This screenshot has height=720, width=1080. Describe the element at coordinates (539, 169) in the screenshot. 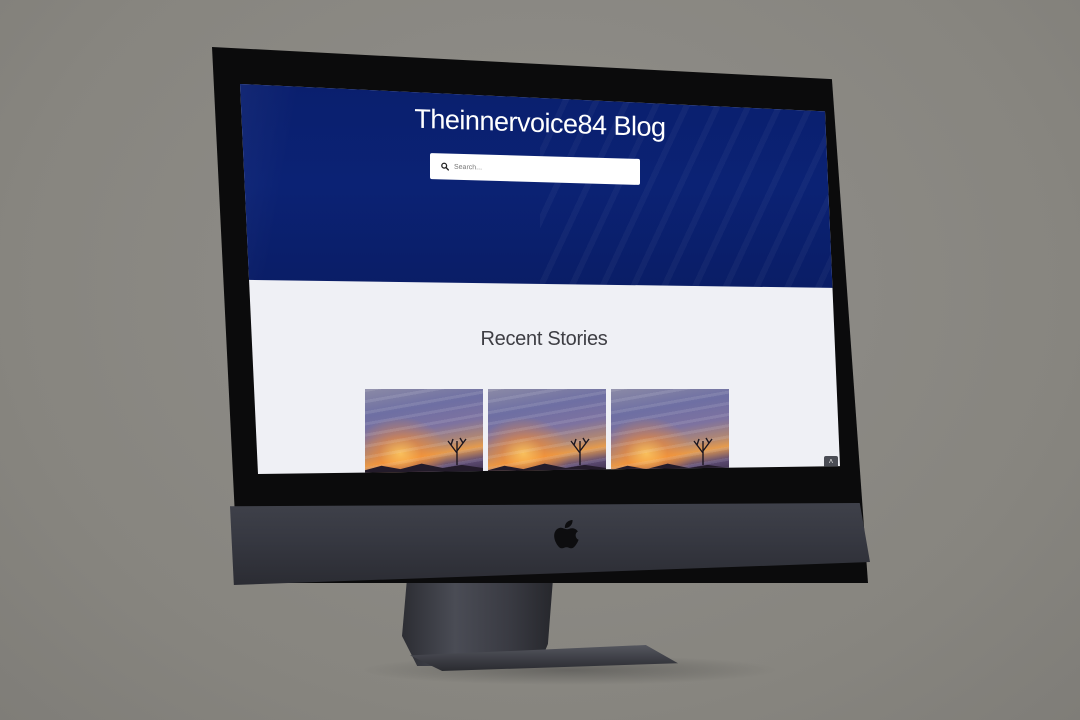

I see `search-input` at that location.